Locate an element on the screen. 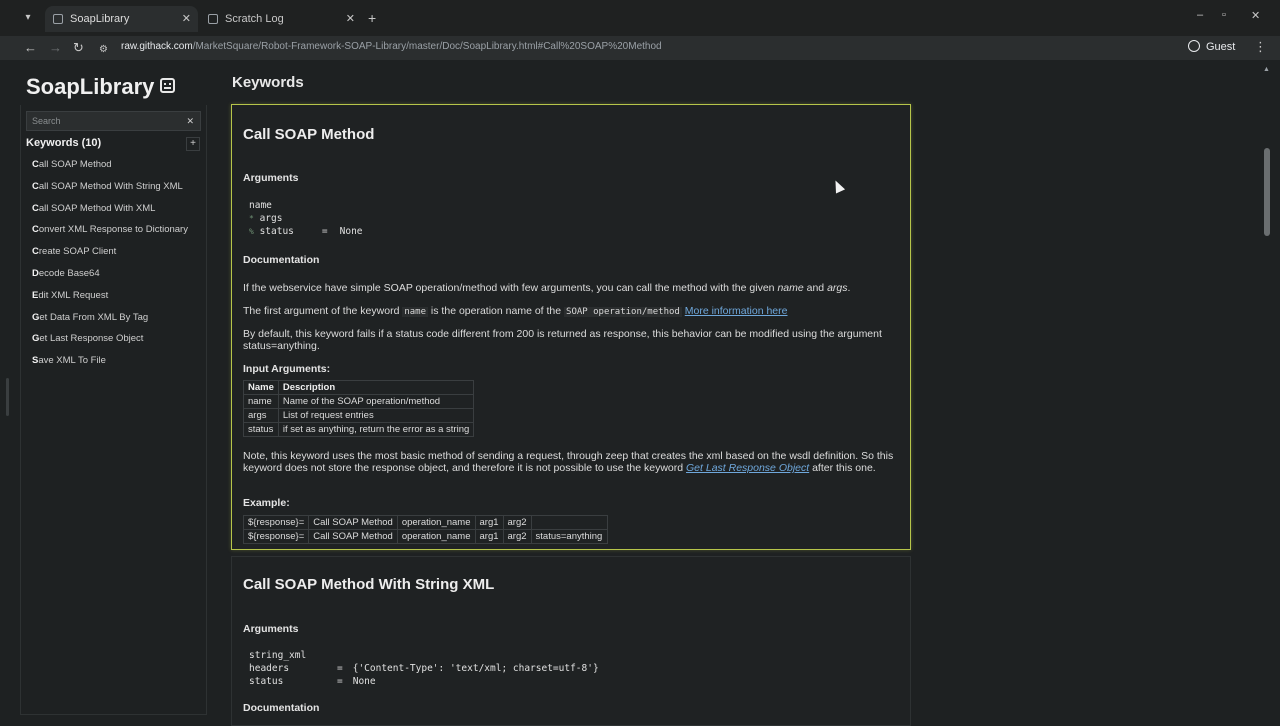 This screenshot has width=1280, height=726. profile-icon is located at coordinates (1194, 46).